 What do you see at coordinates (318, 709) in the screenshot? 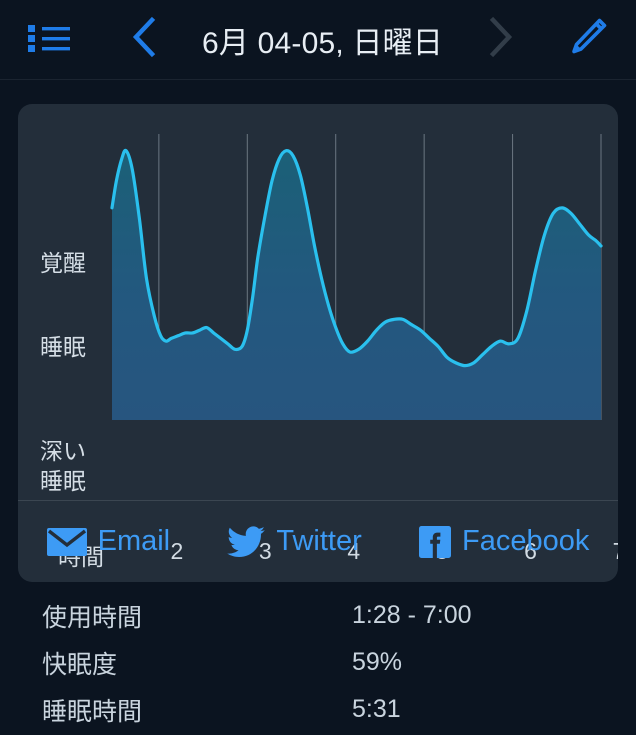
I see `stat-row-sleep-duration: 睡眠時間 5:31` at bounding box center [318, 709].